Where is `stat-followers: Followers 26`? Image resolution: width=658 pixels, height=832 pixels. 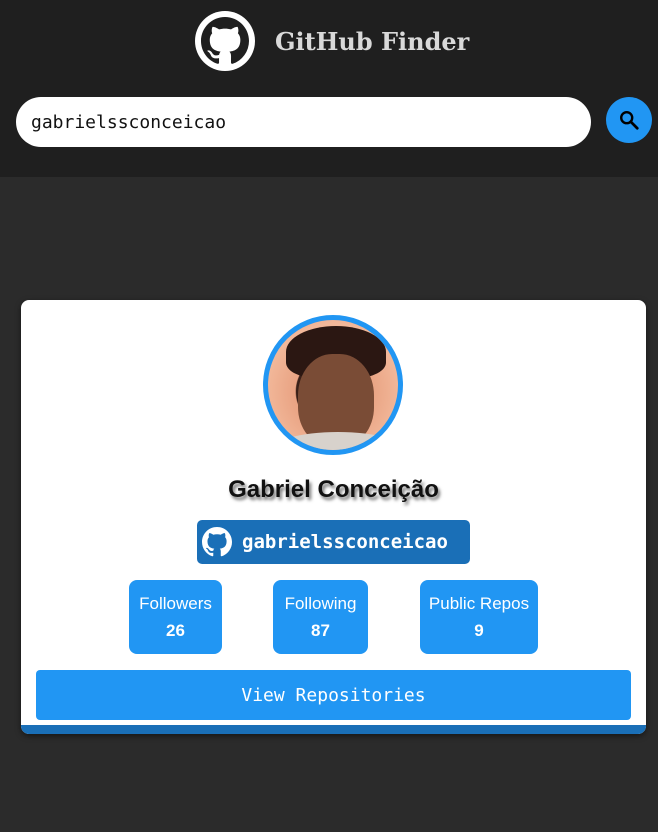 stat-followers: Followers 26 is located at coordinates (175, 617).